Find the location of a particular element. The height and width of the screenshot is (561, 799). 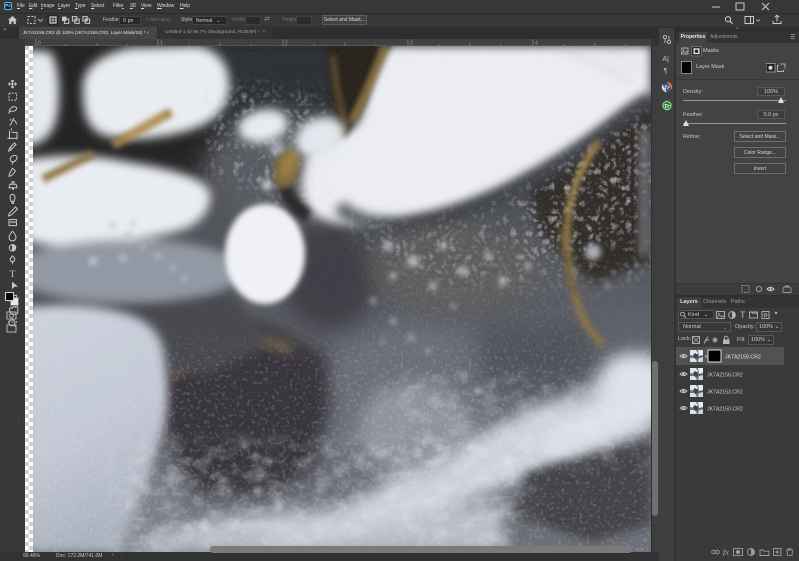

svg-text: fx is located at coordinates (726, 553).